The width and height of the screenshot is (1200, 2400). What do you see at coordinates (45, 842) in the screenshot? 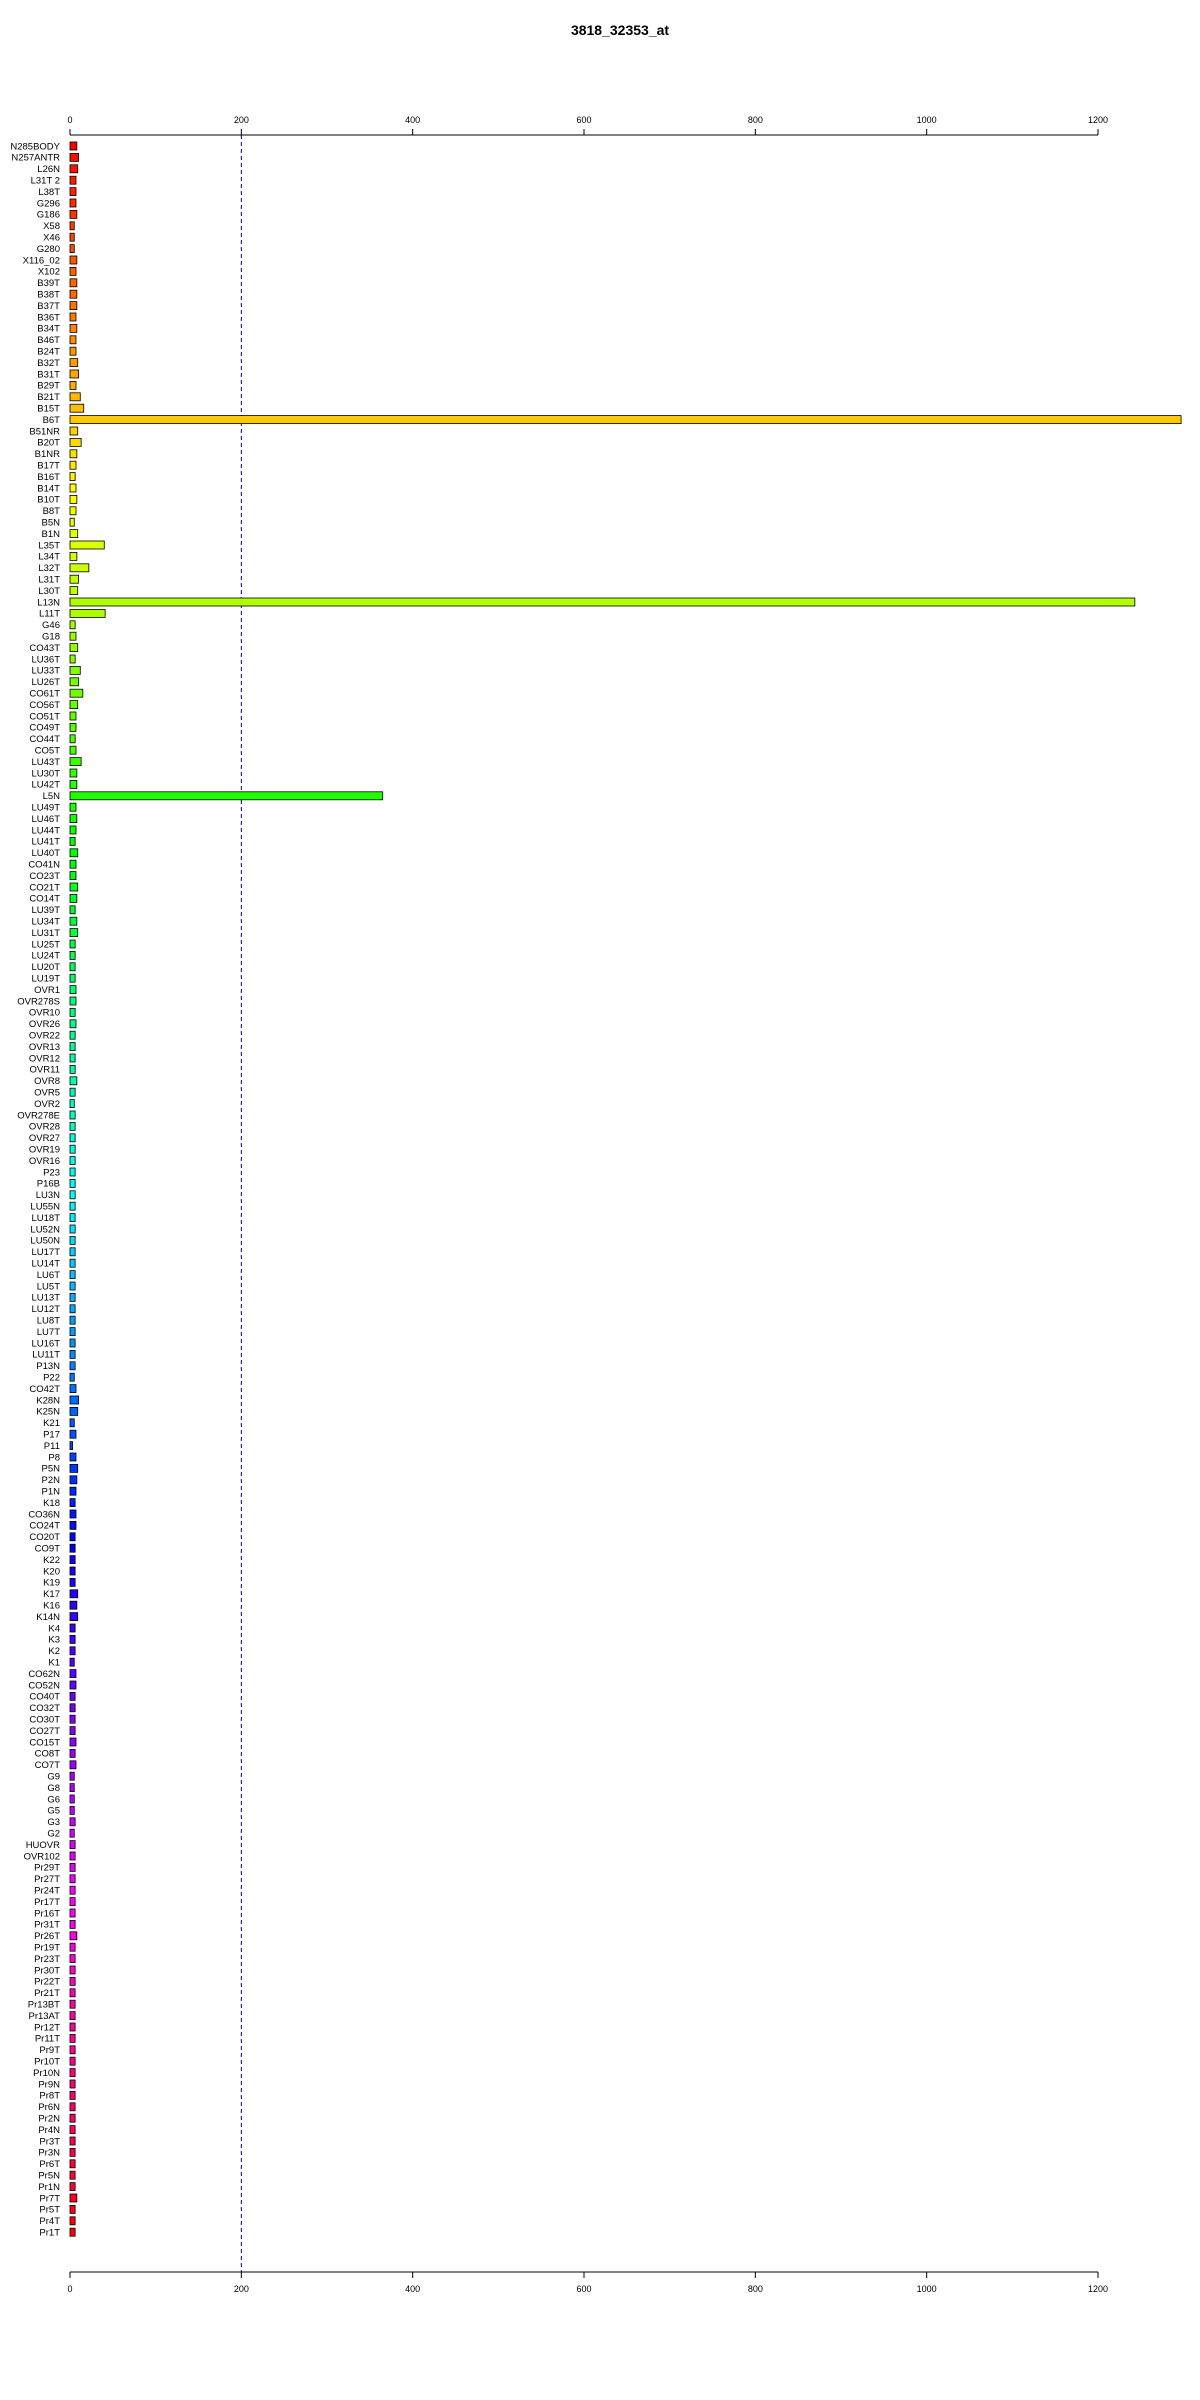
I see `category-label: LU41T` at bounding box center [45, 842].